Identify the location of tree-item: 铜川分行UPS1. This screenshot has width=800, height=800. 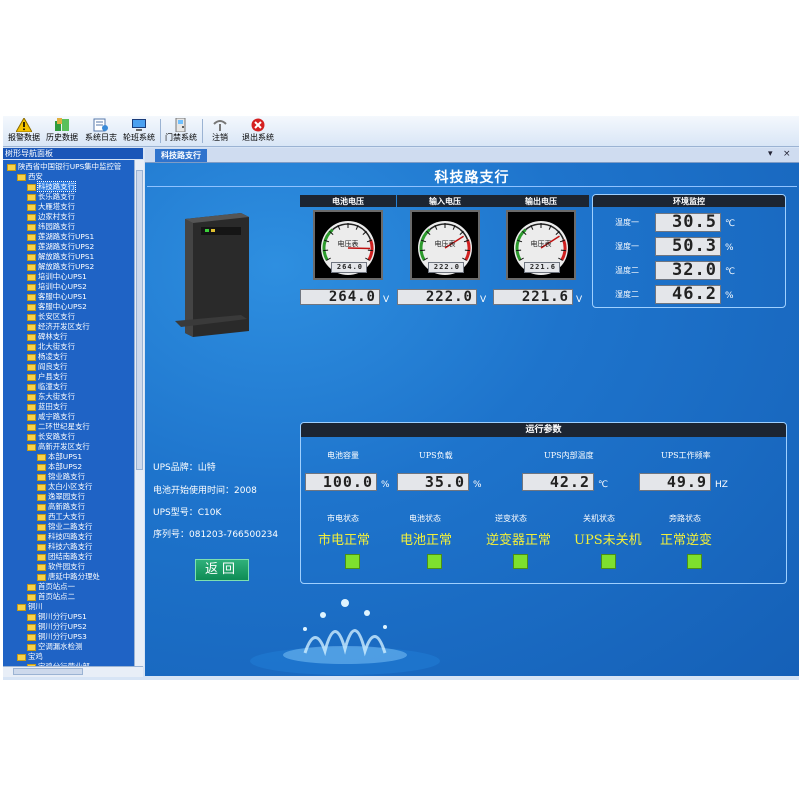
(57, 617).